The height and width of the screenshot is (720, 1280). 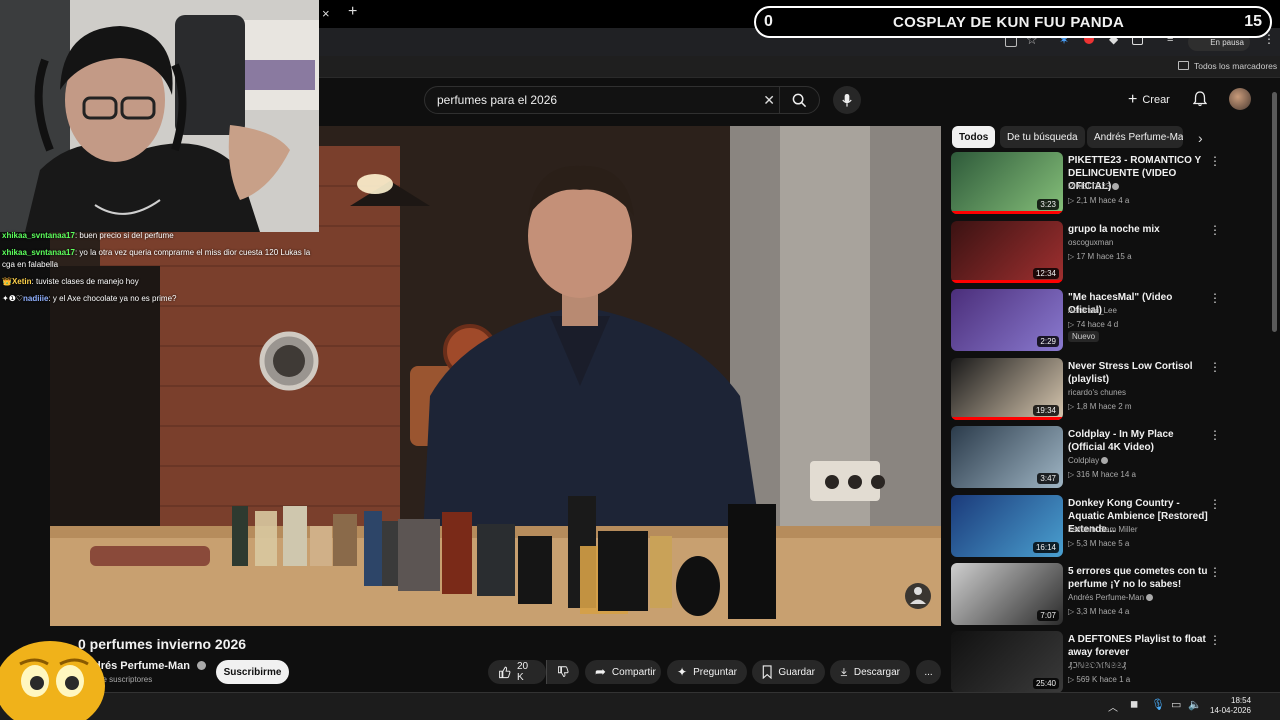 I want to click on recommendation-thumbnail: 2:29, so click(x=1007, y=320).